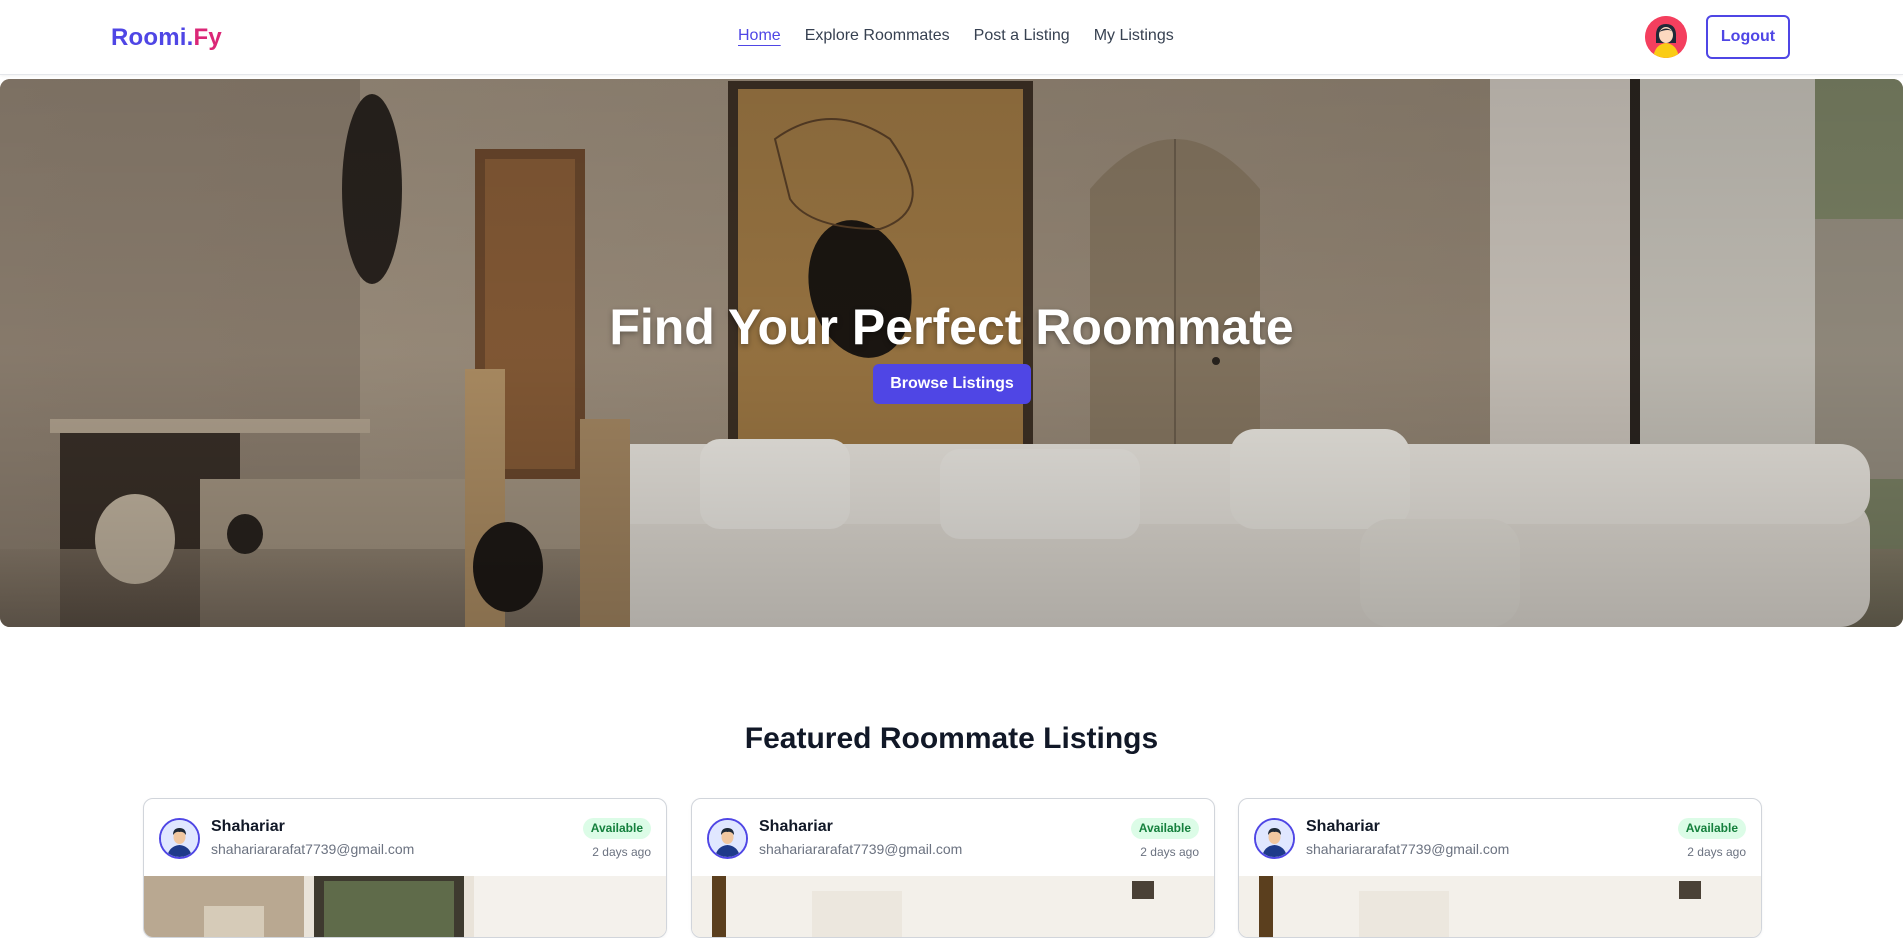  What do you see at coordinates (951, 738) in the screenshot?
I see `featured-section-title: Featured Roommate Listings` at bounding box center [951, 738].